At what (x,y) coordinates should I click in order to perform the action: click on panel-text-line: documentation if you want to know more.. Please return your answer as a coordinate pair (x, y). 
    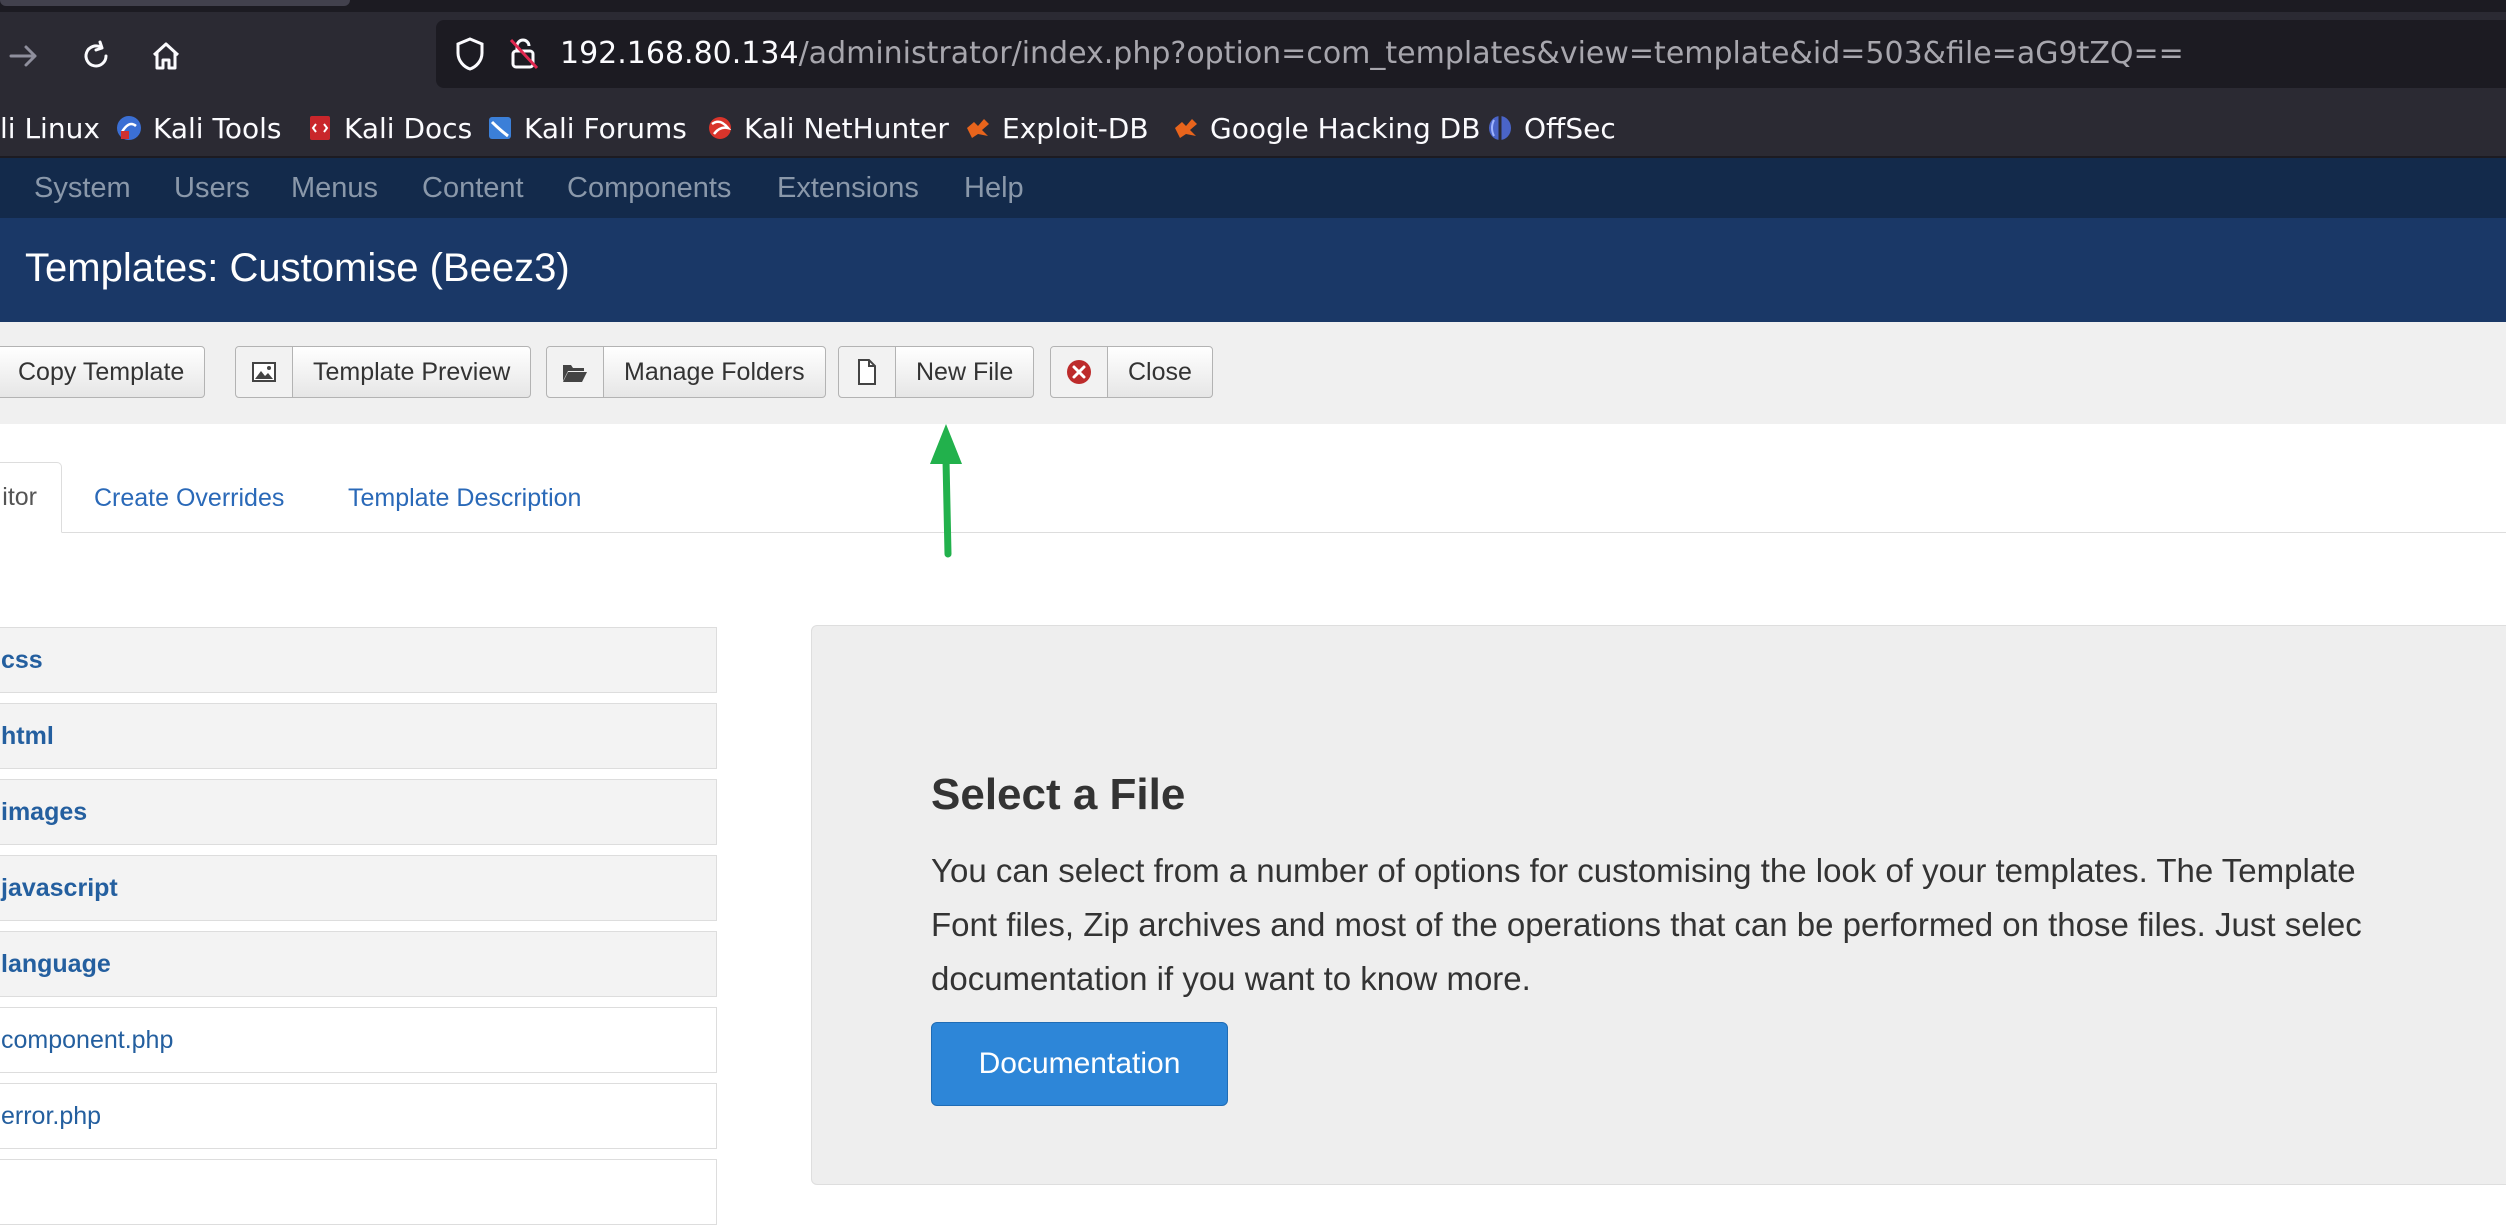
    Looking at the image, I should click on (1231, 978).